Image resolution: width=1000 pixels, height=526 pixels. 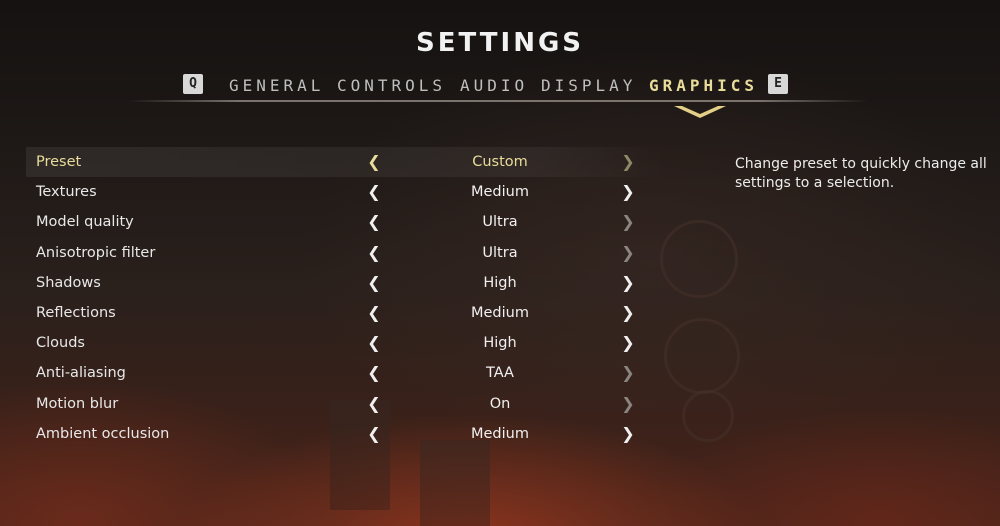 What do you see at coordinates (500, 373) in the screenshot?
I see `setting-value: TAA` at bounding box center [500, 373].